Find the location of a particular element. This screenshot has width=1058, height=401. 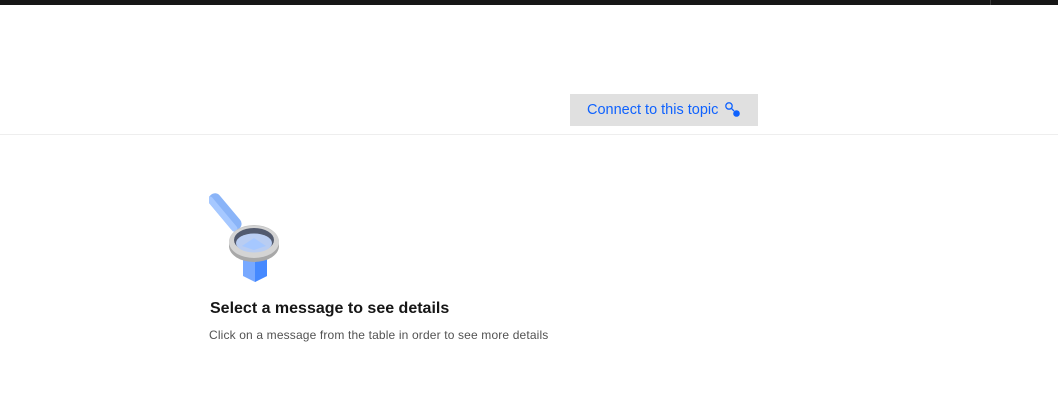

connect-icon is located at coordinates (732, 109).